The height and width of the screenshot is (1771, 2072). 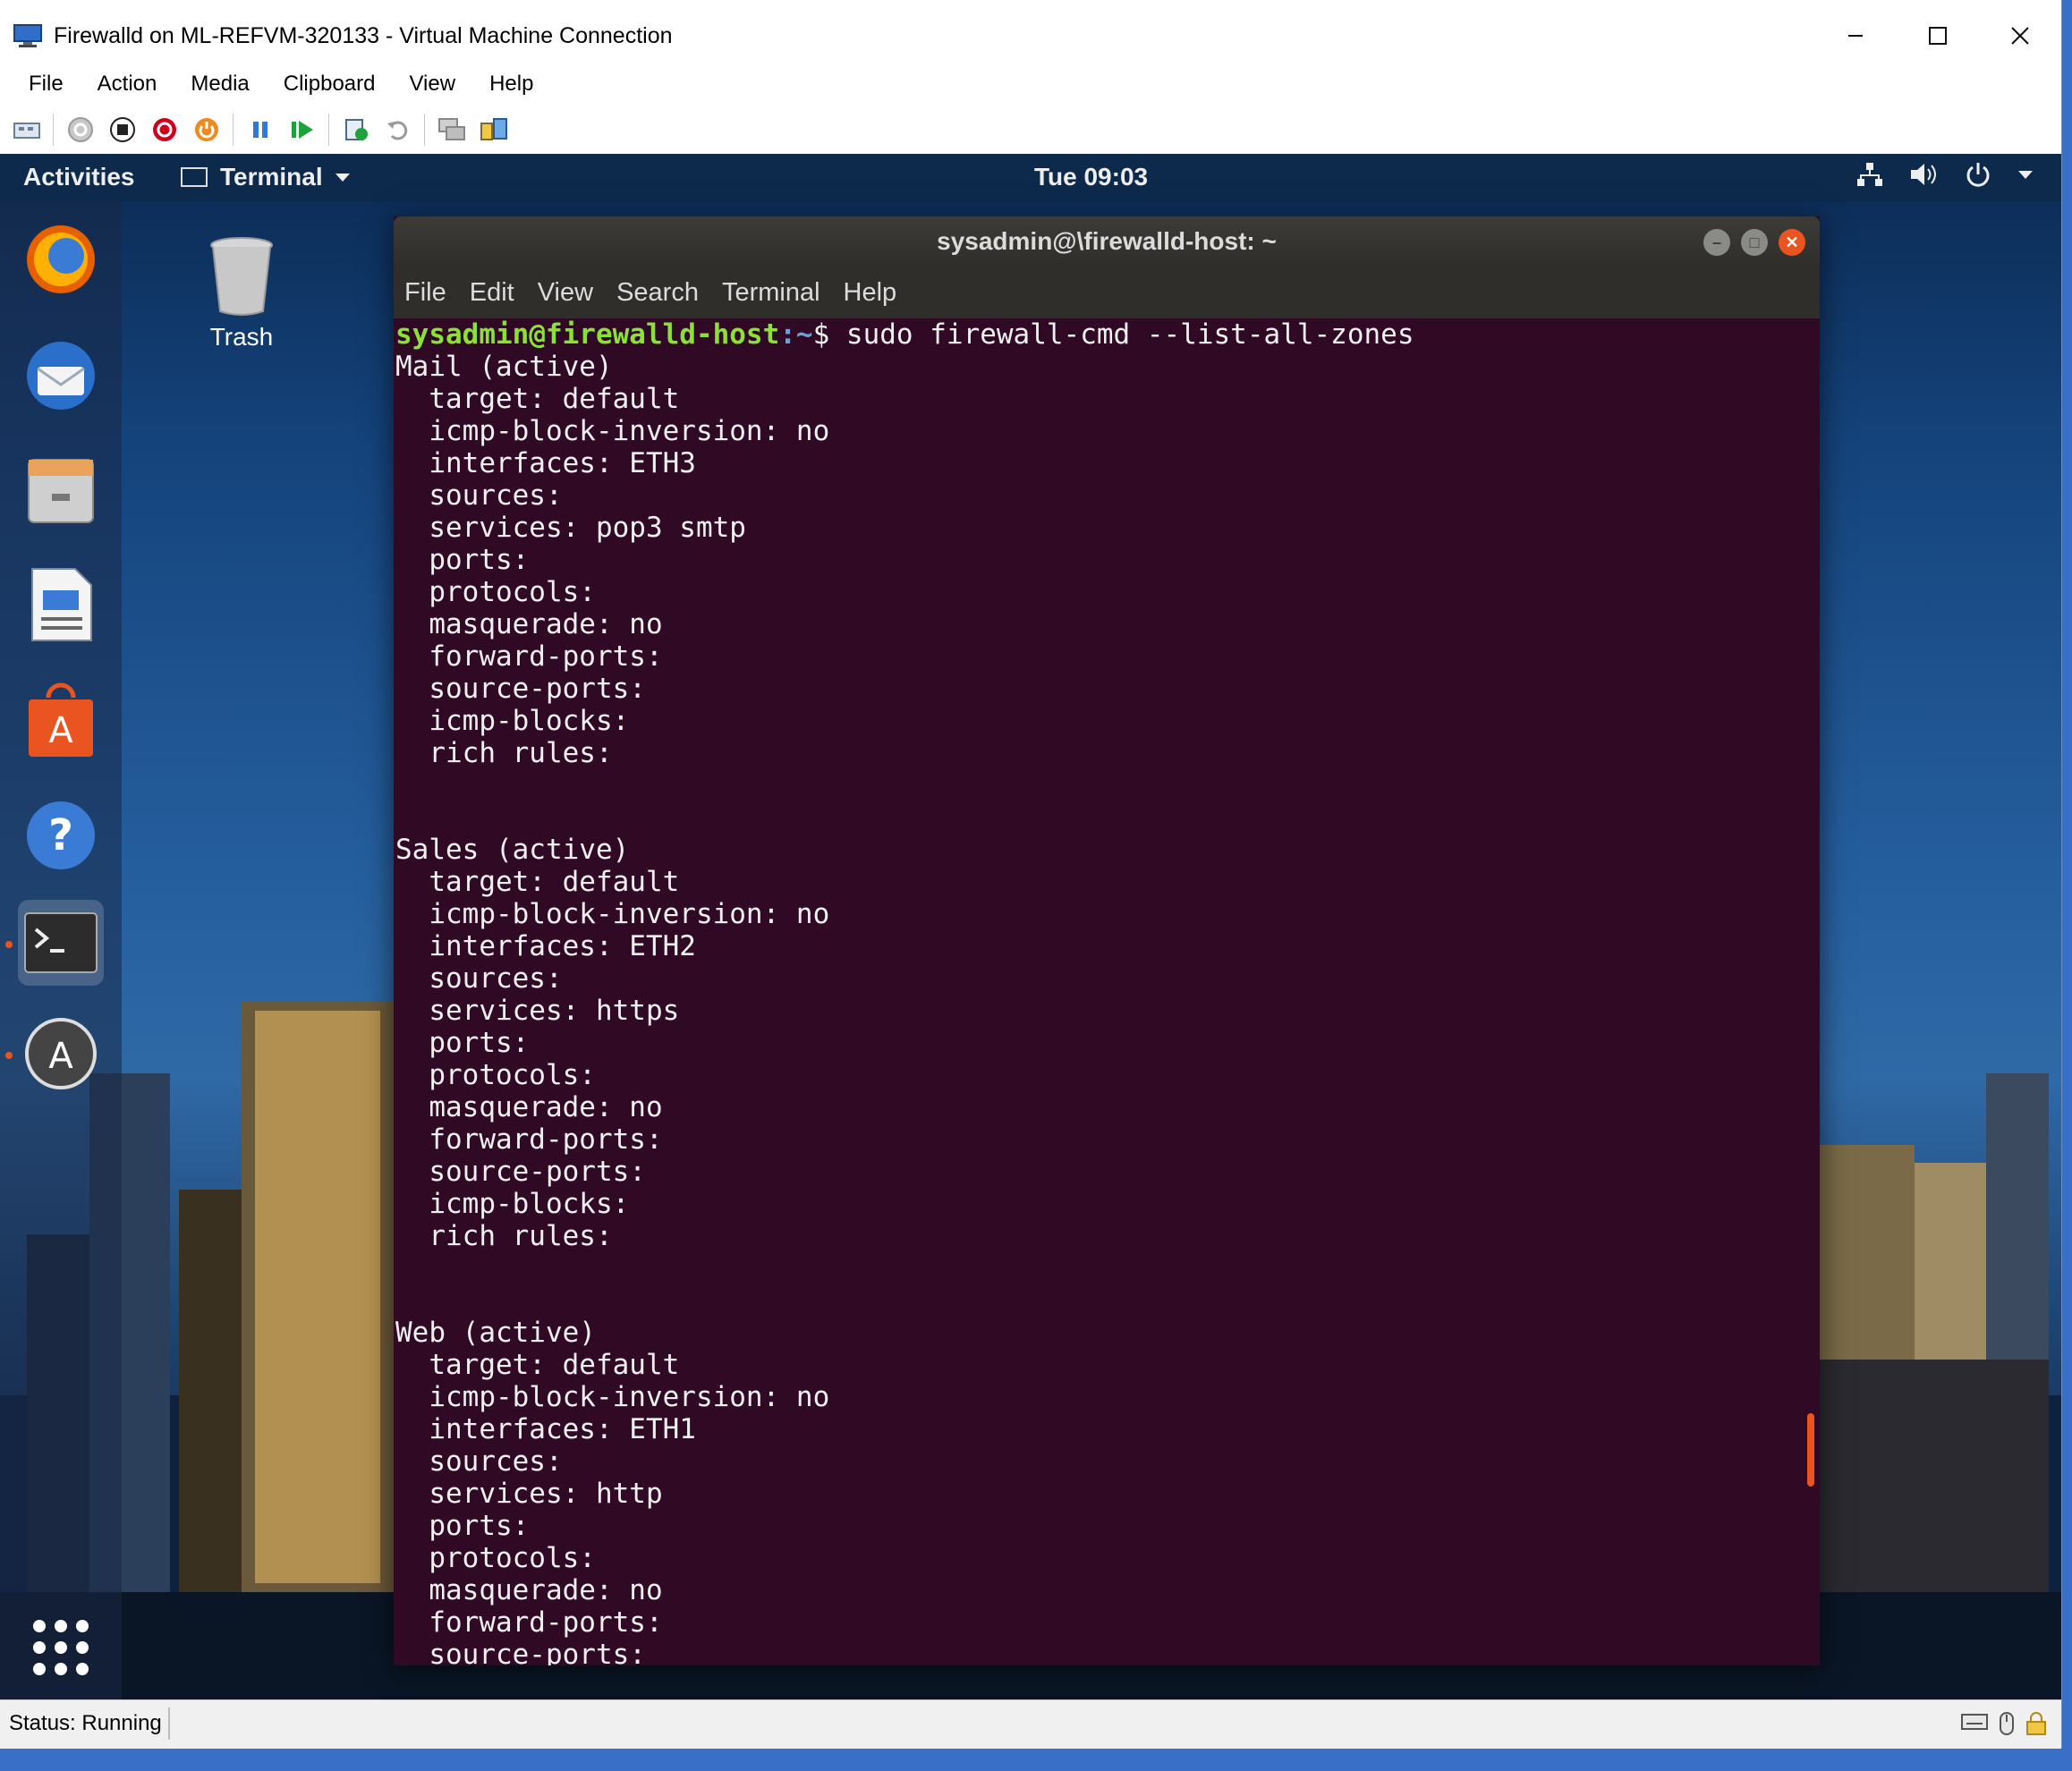 I want to click on menu-bar: File Action Media Clipboard View Help, so click(x=1030, y=84).